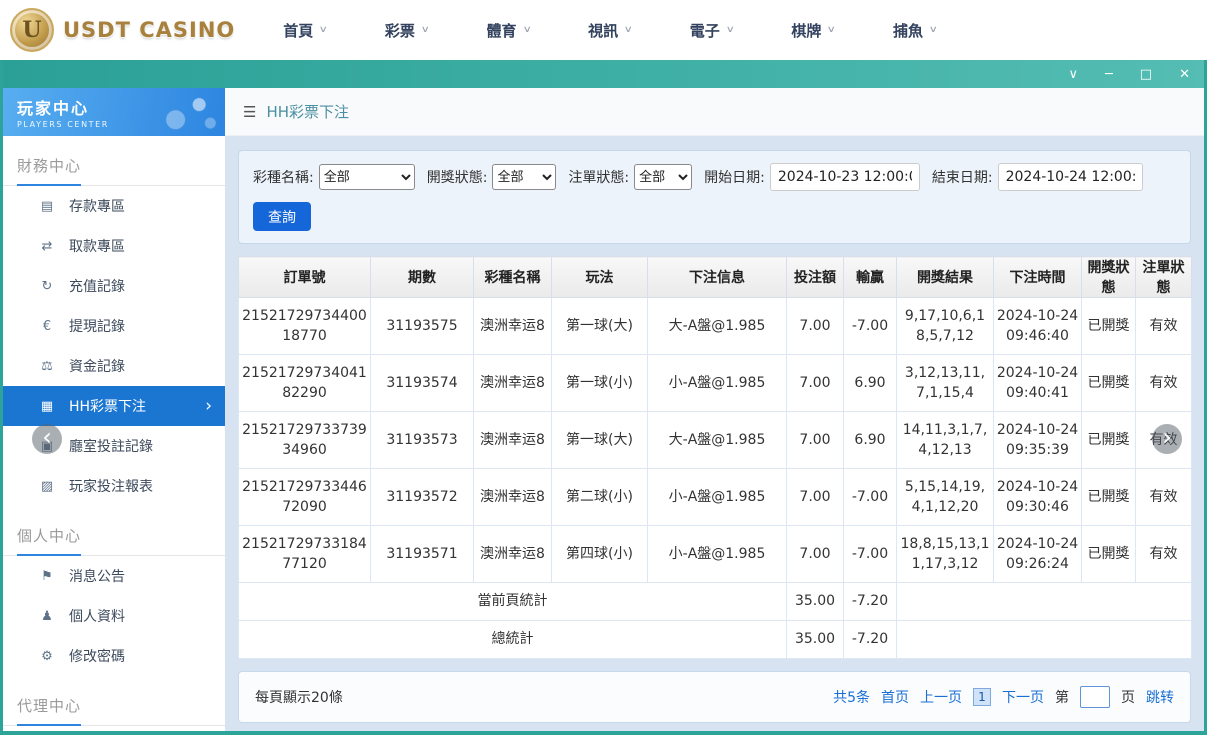  What do you see at coordinates (304, 277) in the screenshot?
I see `column-header: 訂單號` at bounding box center [304, 277].